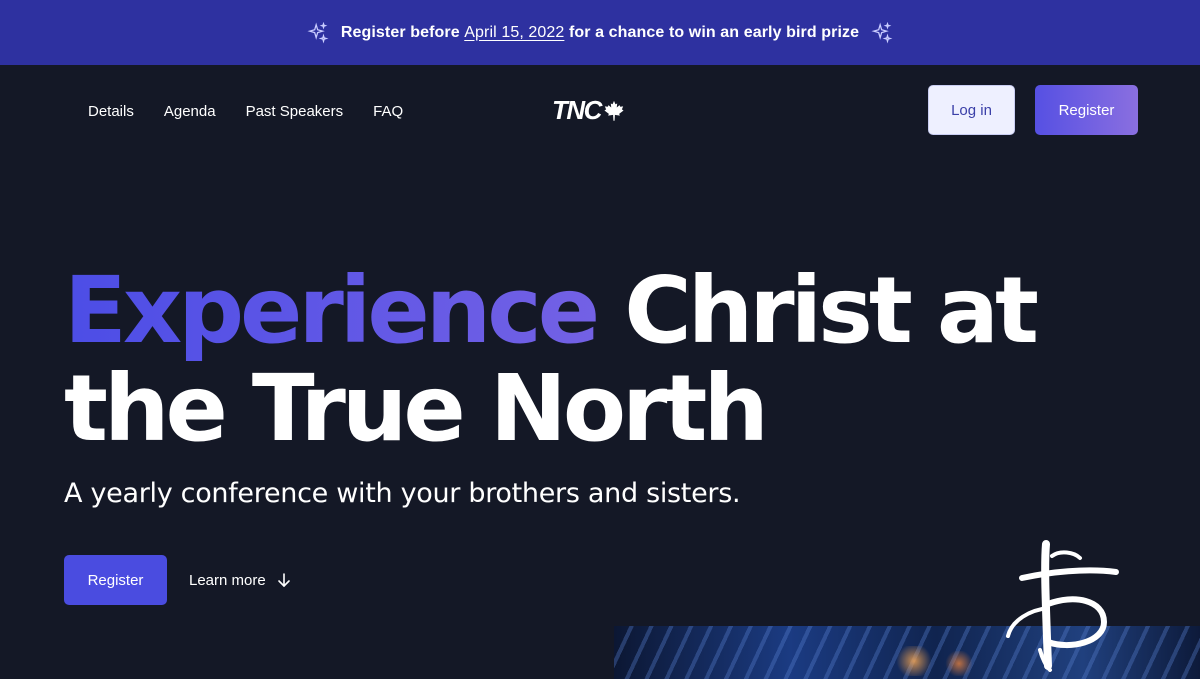 The height and width of the screenshot is (679, 1200). What do you see at coordinates (416, 408) in the screenshot?
I see `hero-title-line2: the True North` at bounding box center [416, 408].